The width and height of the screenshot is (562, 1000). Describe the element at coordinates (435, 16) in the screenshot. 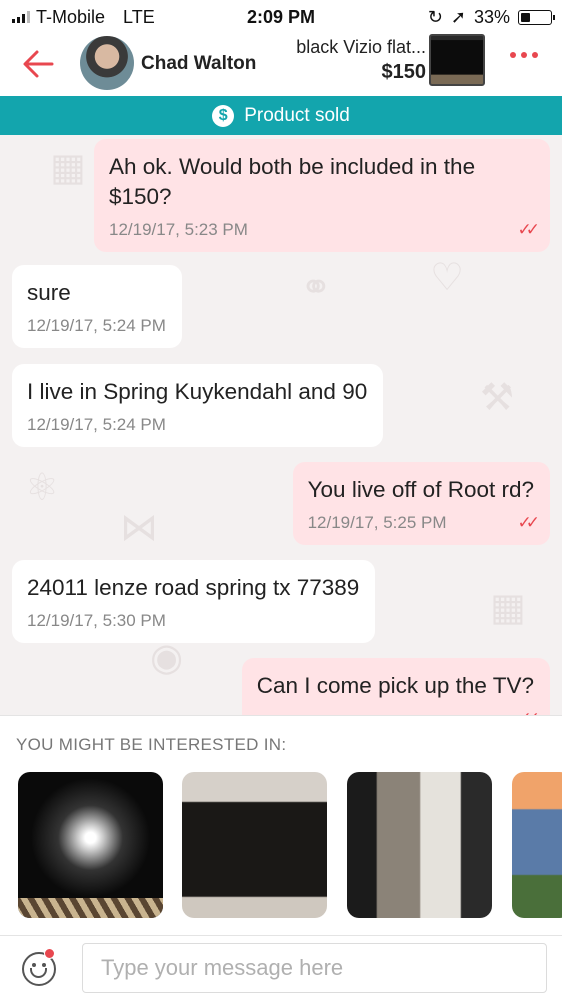

I see `rotation-lock-icon: ↻` at that location.